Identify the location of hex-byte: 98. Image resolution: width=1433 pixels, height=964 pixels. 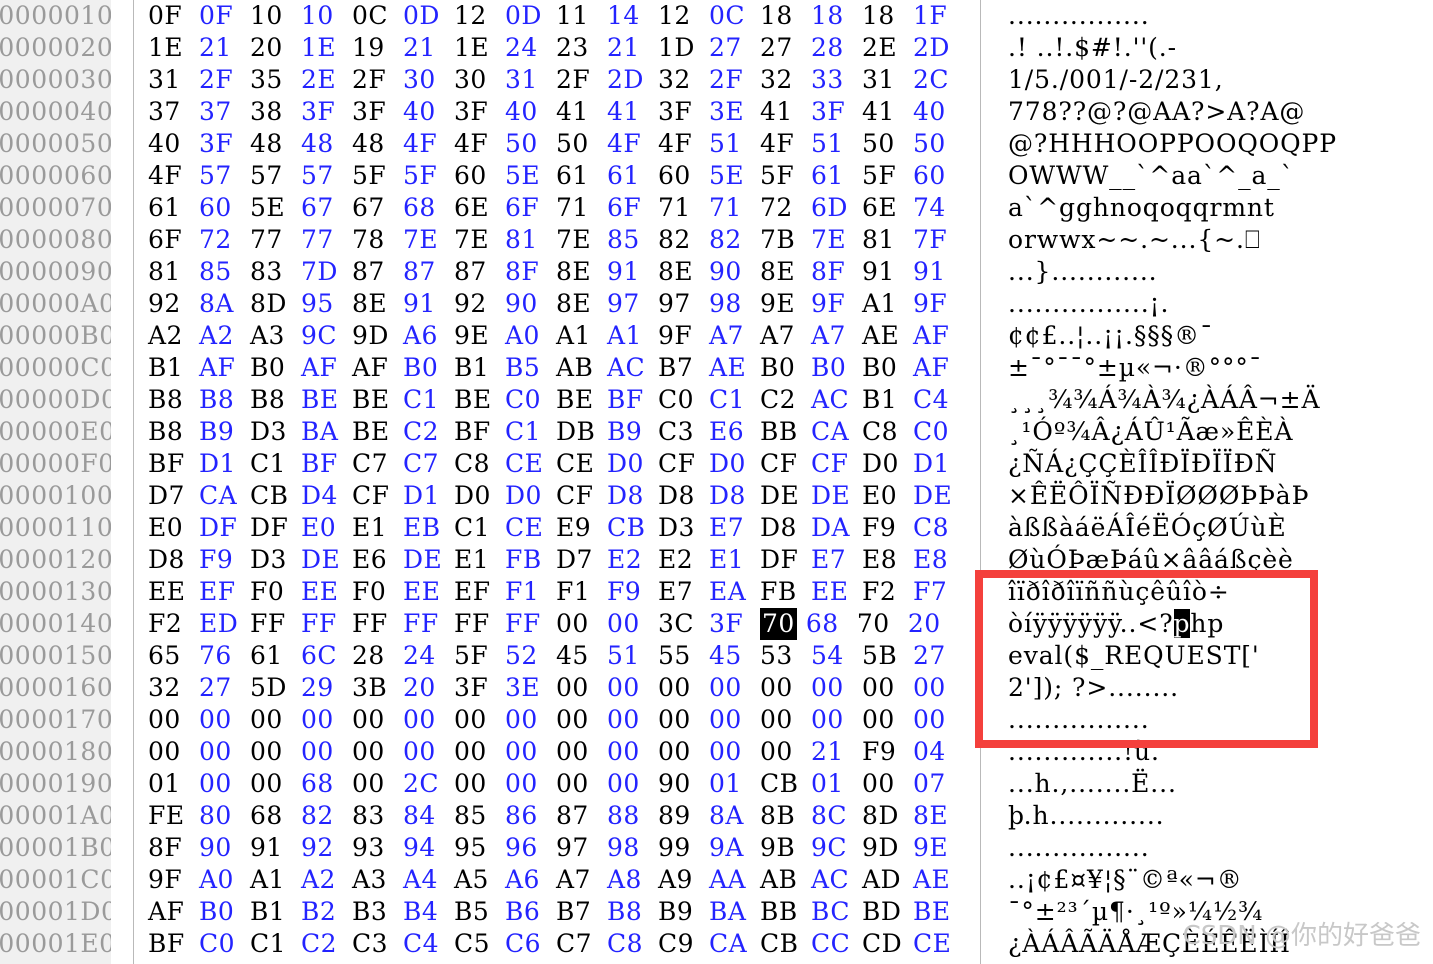
(734, 304).